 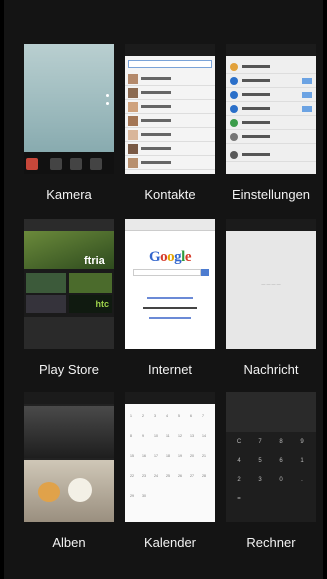 I want to click on calendar-day: 12, so click(x=180, y=436).